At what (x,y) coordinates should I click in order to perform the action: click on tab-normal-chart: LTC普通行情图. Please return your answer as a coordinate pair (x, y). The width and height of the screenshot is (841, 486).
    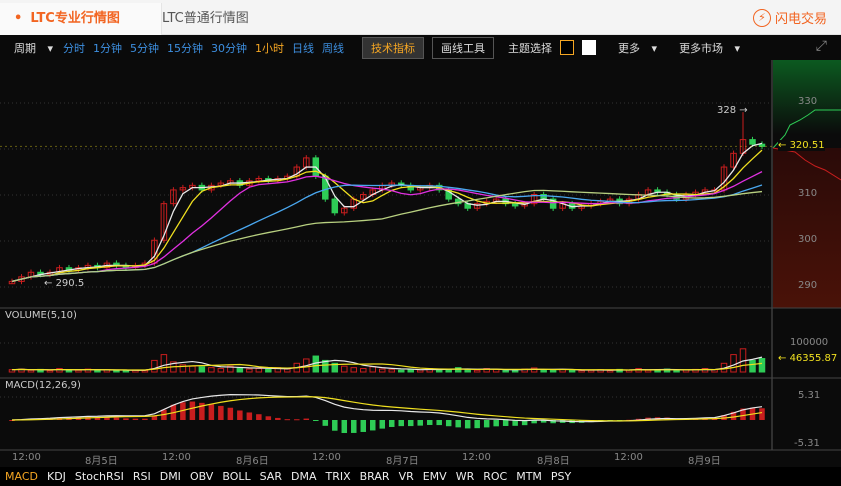
    Looking at the image, I should click on (205, 19).